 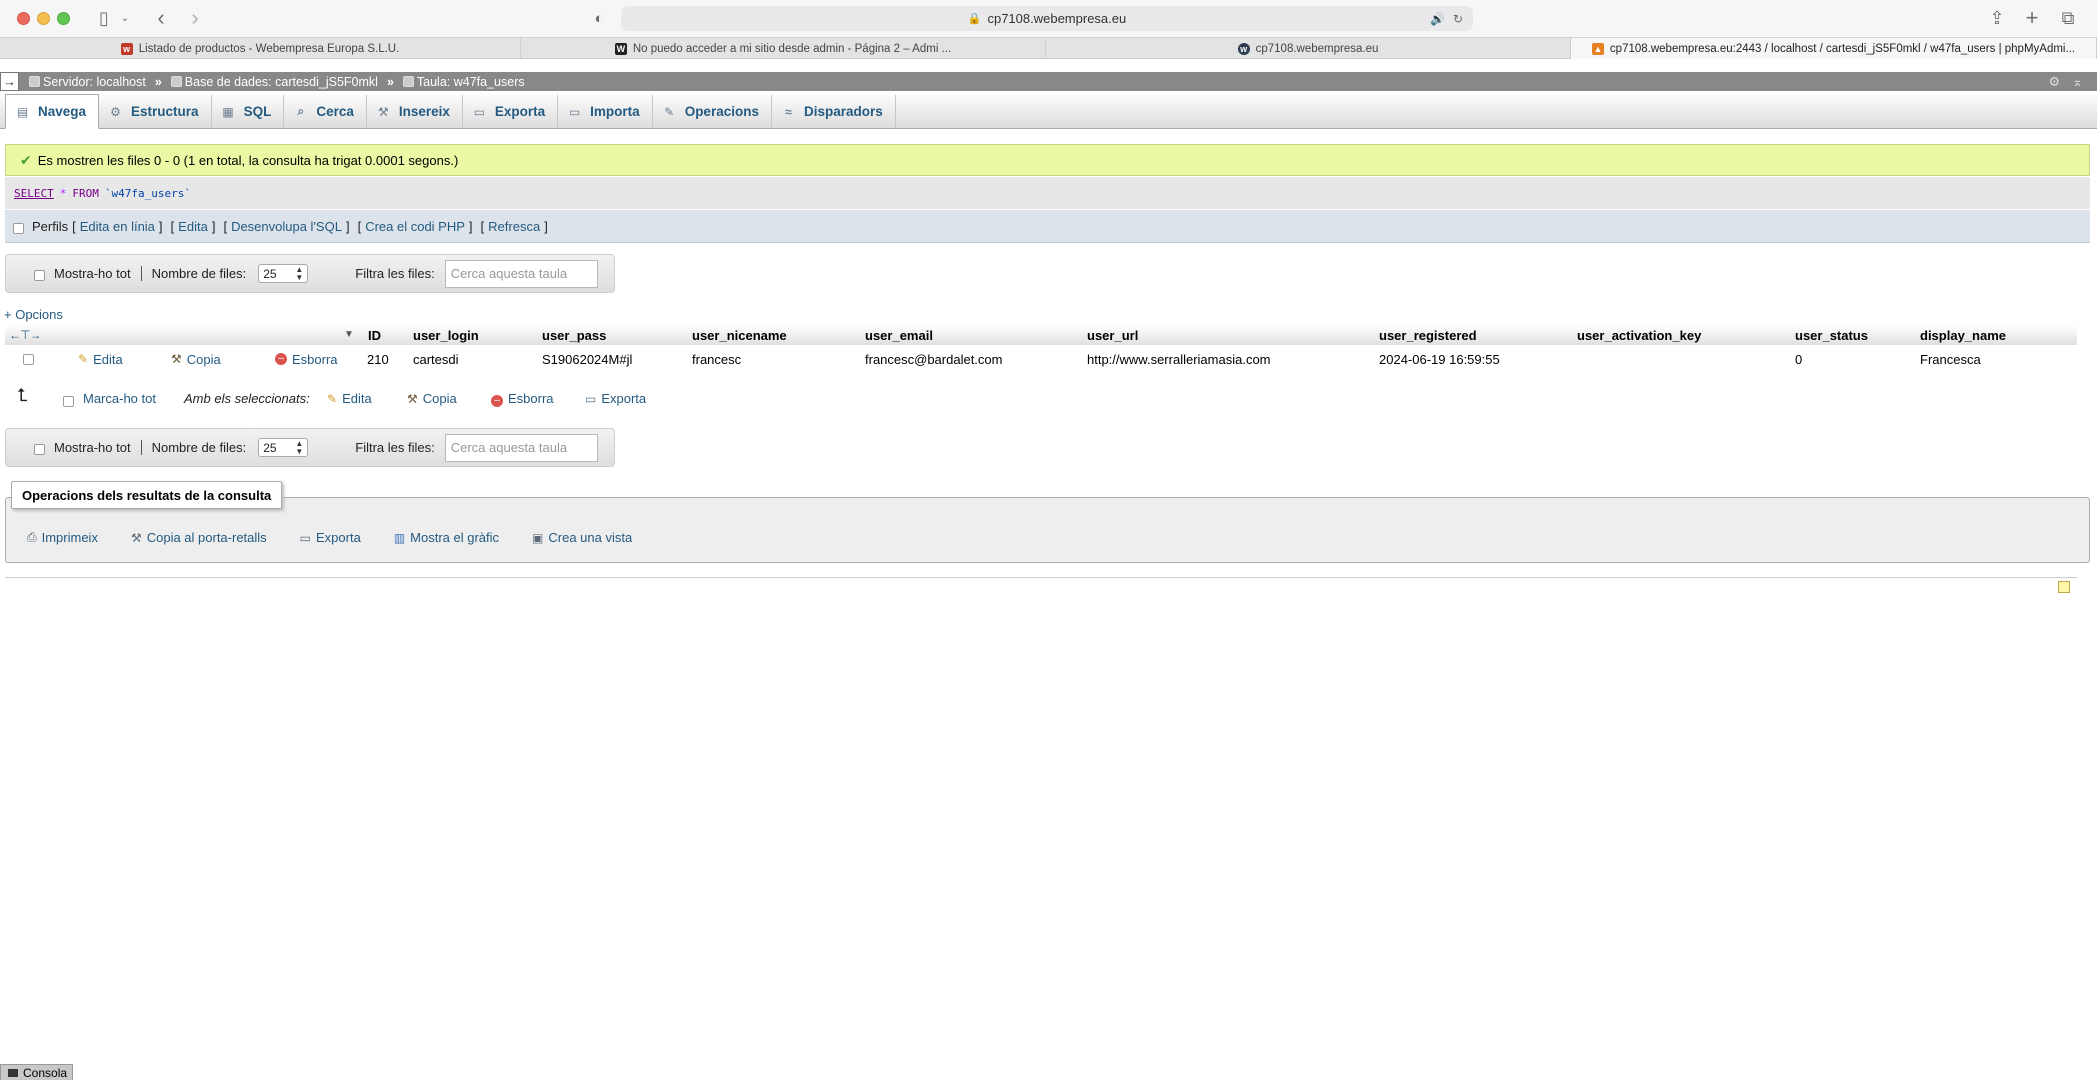 What do you see at coordinates (23, 18) in the screenshot?
I see `close-window-button` at bounding box center [23, 18].